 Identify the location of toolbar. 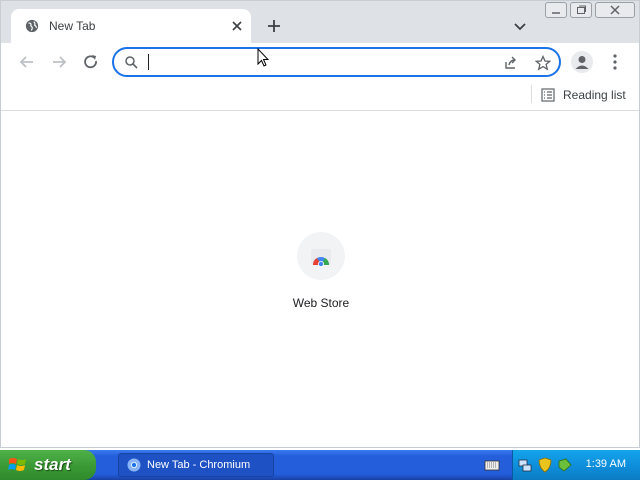
(320, 62).